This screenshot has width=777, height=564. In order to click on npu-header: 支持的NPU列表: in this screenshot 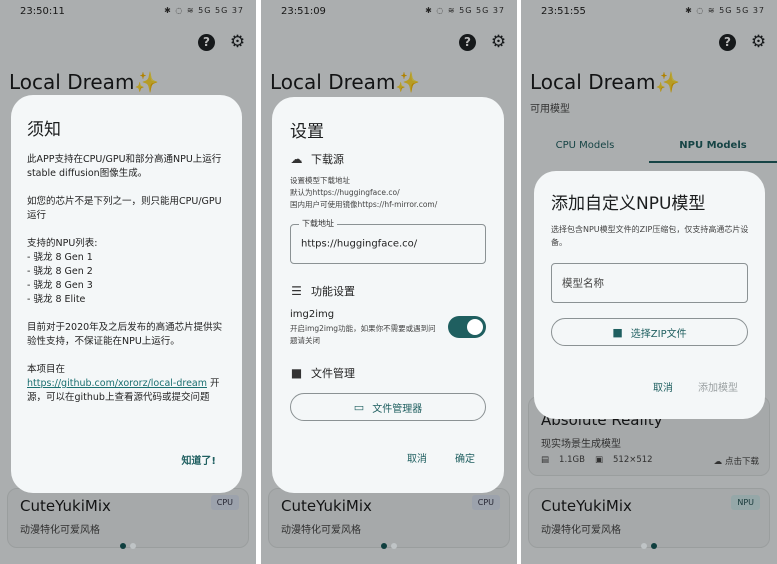, I will do `click(62, 243)`.